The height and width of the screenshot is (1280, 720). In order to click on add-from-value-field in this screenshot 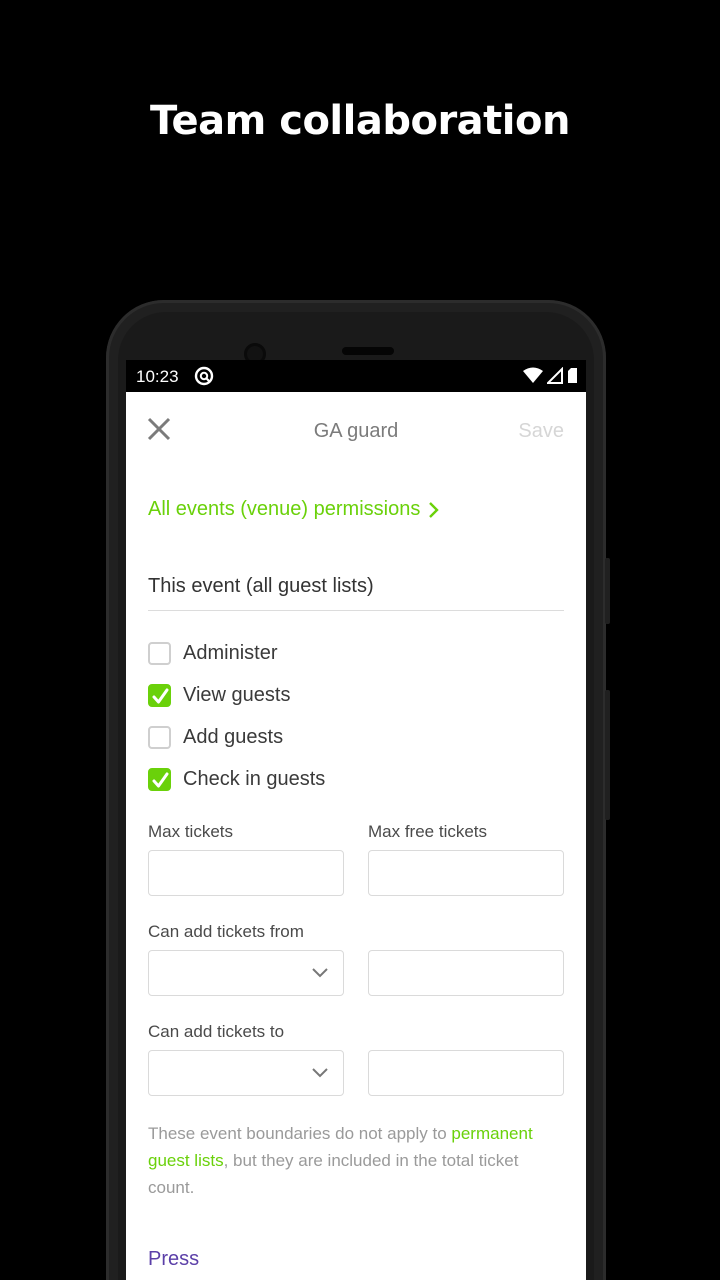, I will do `click(466, 973)`.